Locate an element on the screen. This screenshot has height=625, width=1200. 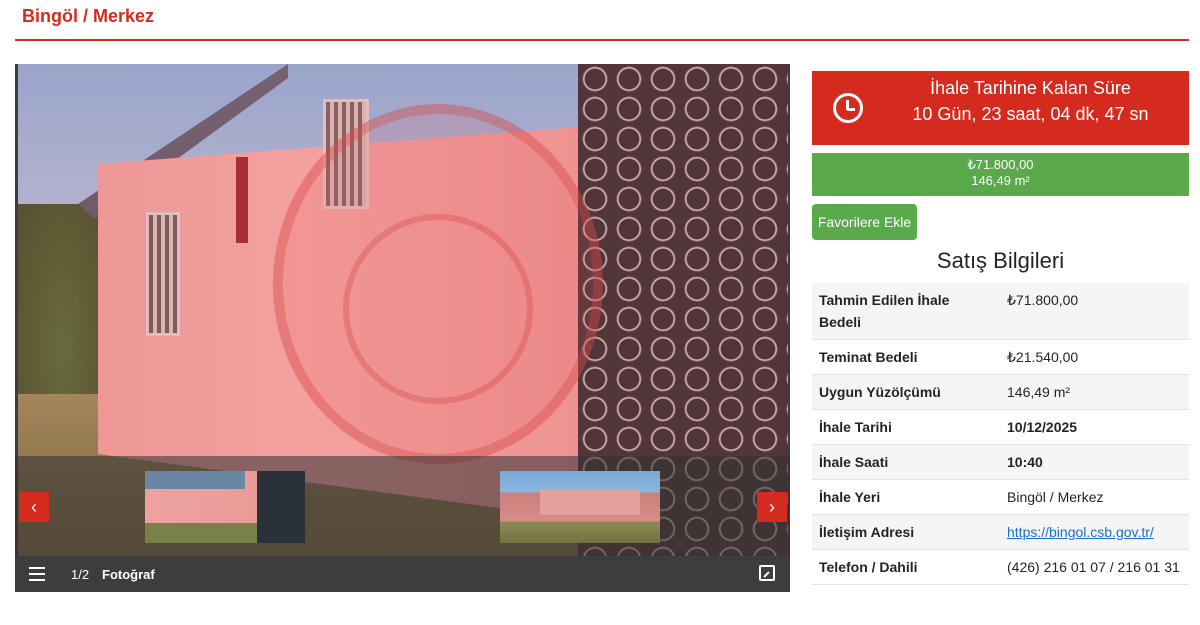
table-row: İhale Tarihi 10/12/2025 is located at coordinates (1000, 427).